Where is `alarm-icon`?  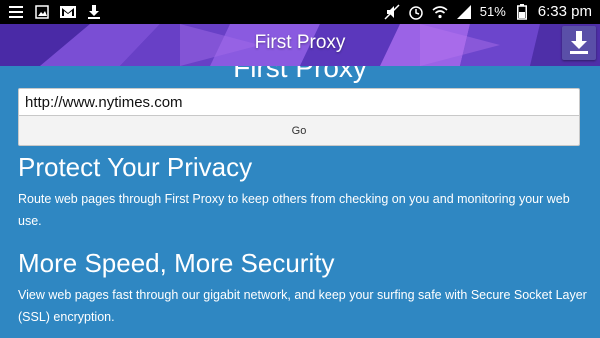 alarm-icon is located at coordinates (416, 12).